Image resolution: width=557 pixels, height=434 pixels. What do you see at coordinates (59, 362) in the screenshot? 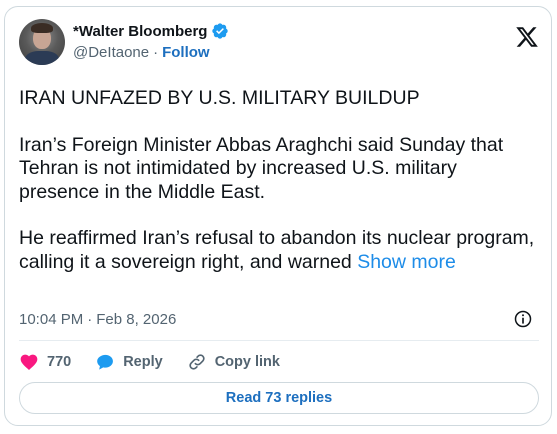
I see `like-count: 770` at bounding box center [59, 362].